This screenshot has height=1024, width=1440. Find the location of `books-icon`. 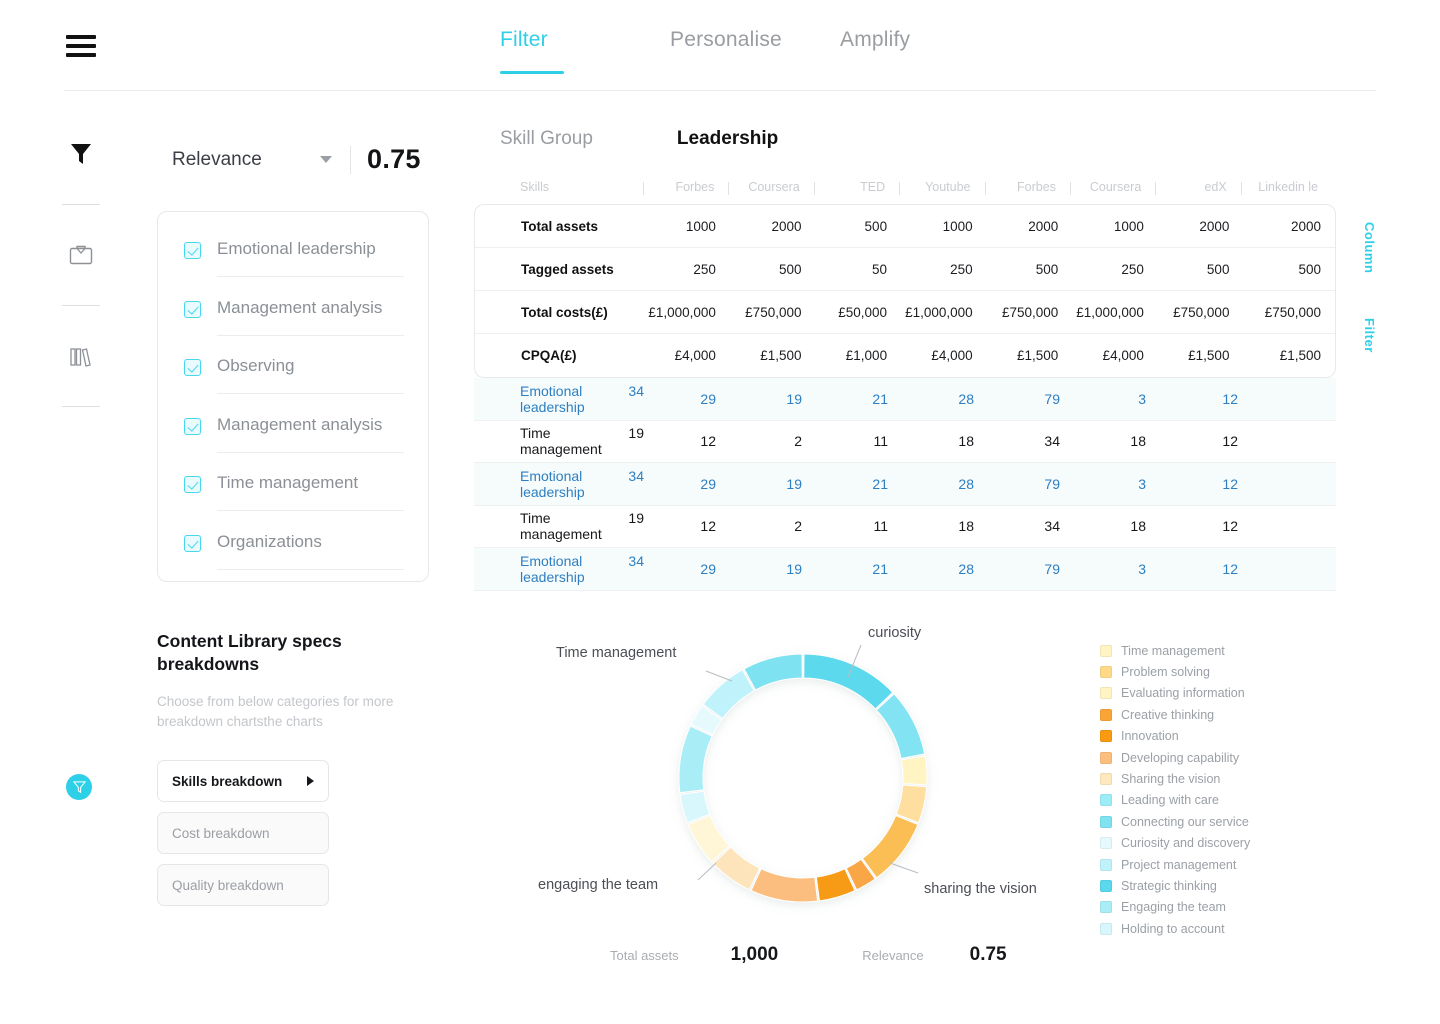

books-icon is located at coordinates (80, 357).